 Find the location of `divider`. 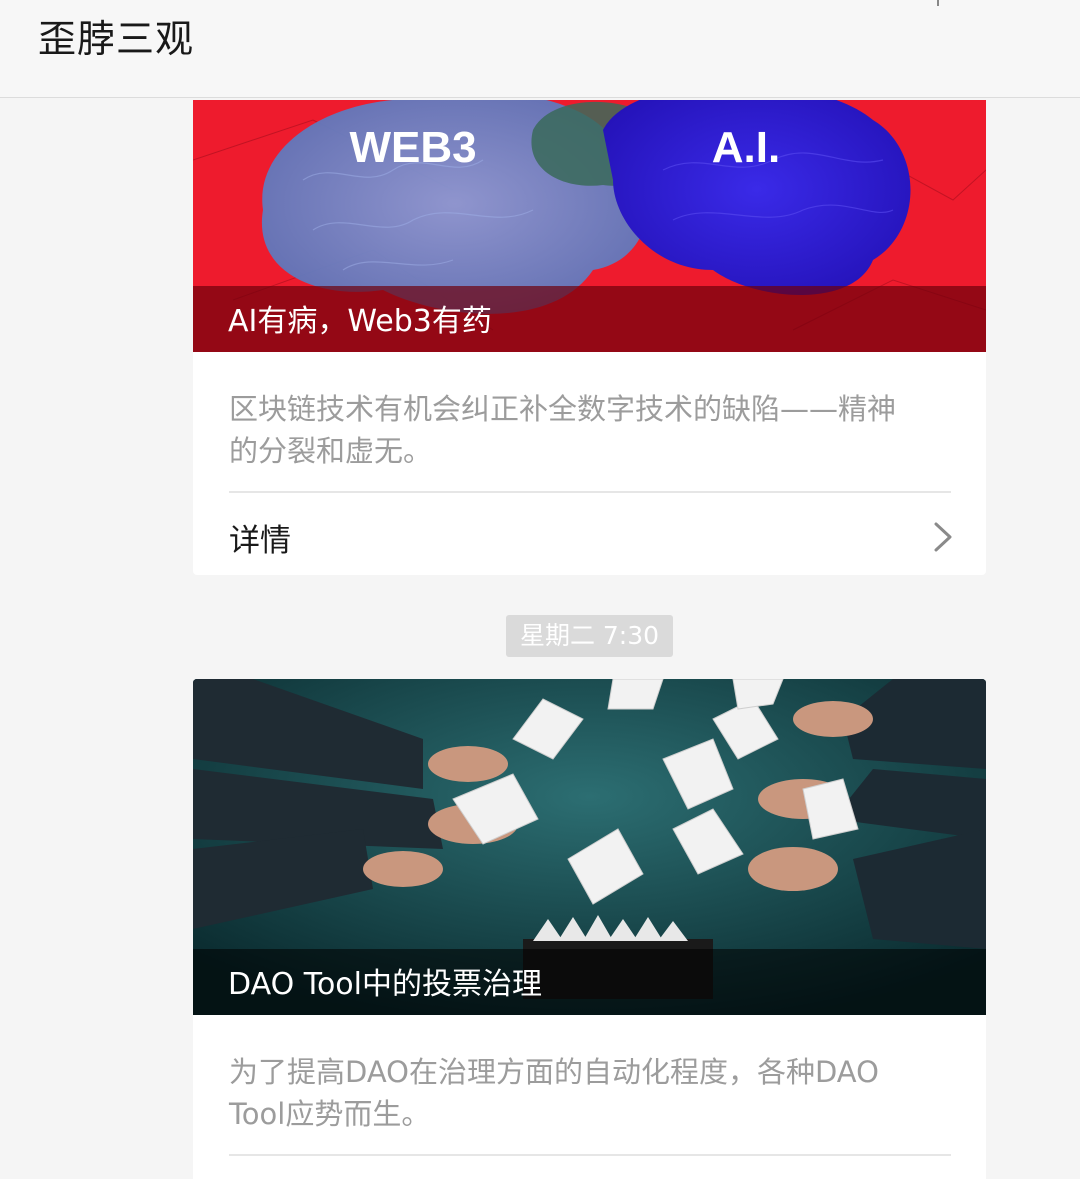

divider is located at coordinates (590, 1155).